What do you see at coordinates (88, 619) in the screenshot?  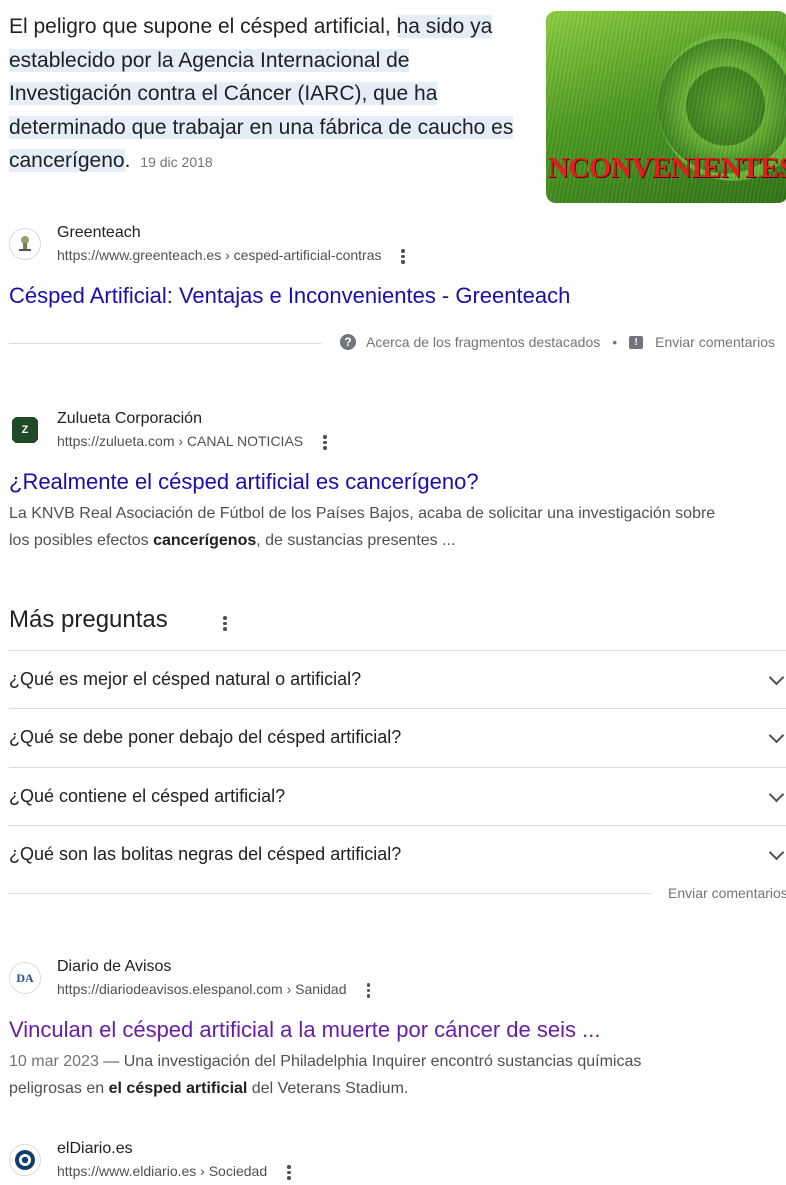 I see `more-questions-title: Más preguntas` at bounding box center [88, 619].